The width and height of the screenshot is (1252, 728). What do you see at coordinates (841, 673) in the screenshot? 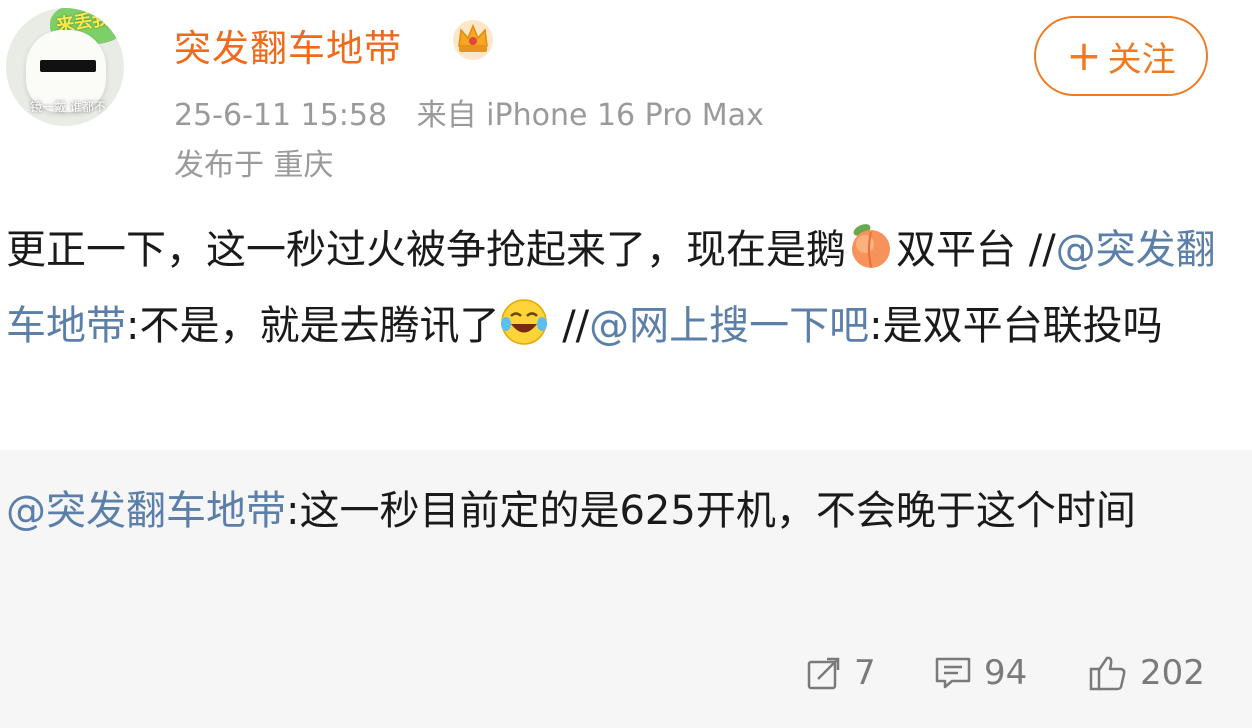
I see `repost-button: 7` at bounding box center [841, 673].